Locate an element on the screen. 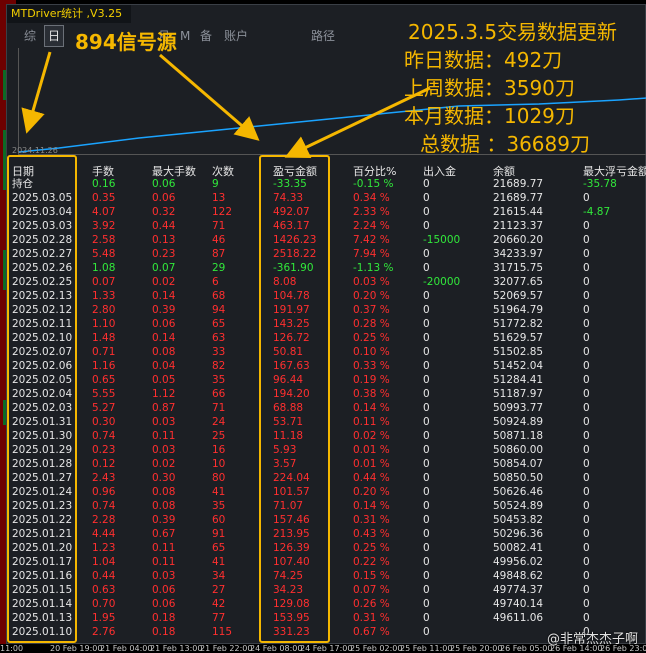 Image resolution: width=646 pixels, height=653 pixels. time-axis-label: 24 Feb 08:00 is located at coordinates (276, 648).